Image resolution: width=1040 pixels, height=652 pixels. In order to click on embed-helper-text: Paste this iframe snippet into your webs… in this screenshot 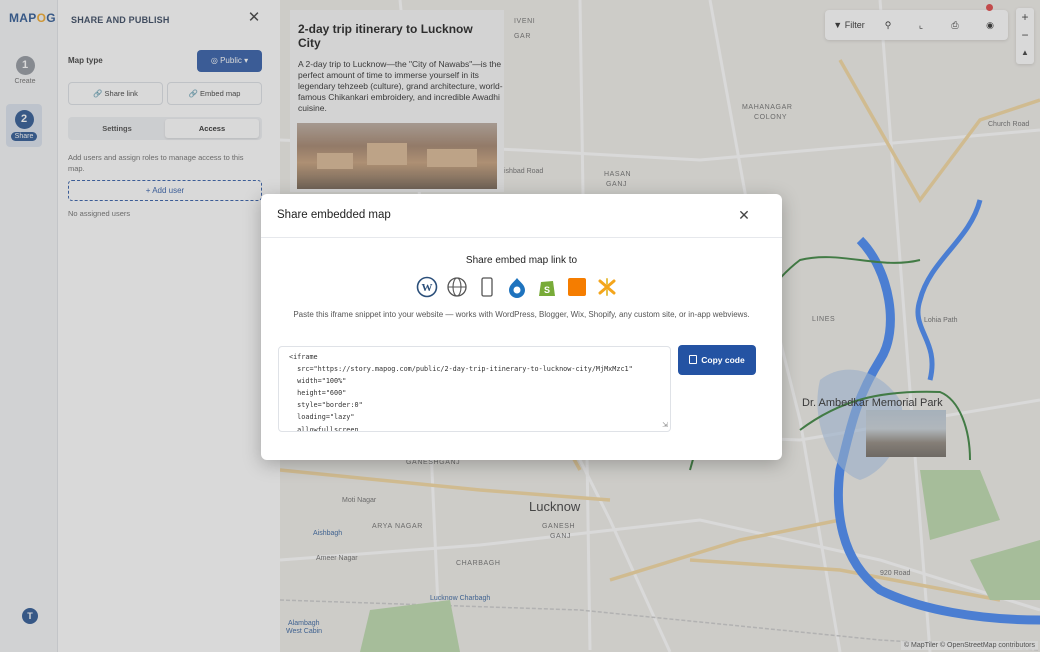, I will do `click(521, 314)`.